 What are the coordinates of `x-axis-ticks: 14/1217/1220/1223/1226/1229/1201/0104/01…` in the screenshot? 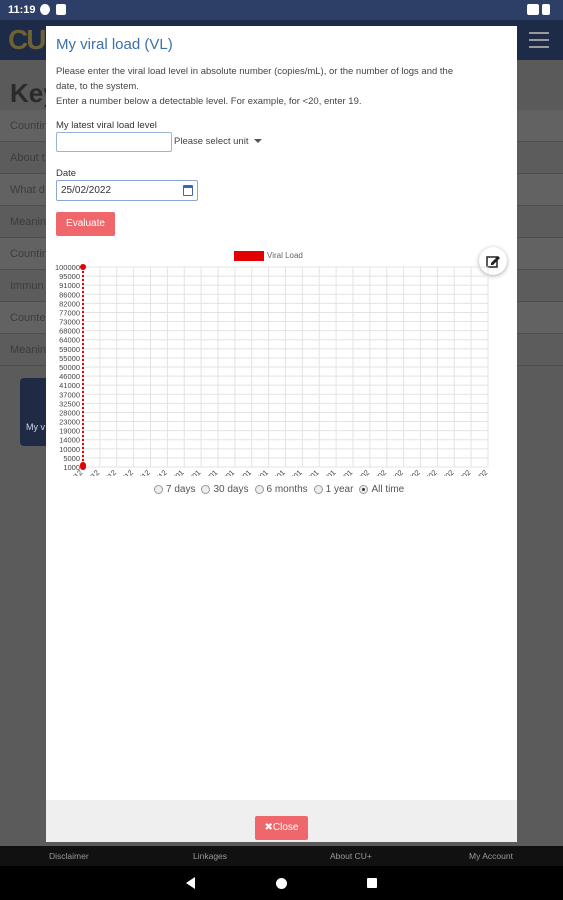 It's located at (277, 472).